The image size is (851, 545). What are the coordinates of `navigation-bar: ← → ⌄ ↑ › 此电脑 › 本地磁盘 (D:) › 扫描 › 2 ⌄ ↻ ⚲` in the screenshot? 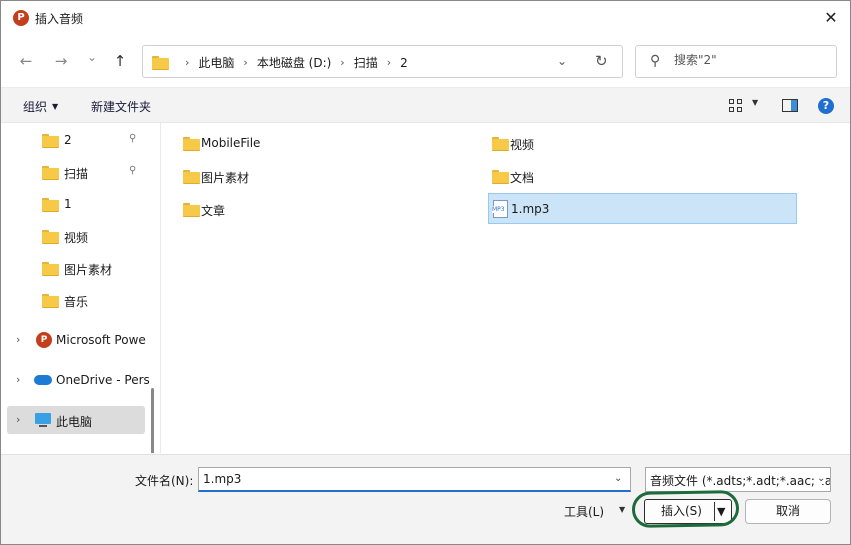 It's located at (425, 61).